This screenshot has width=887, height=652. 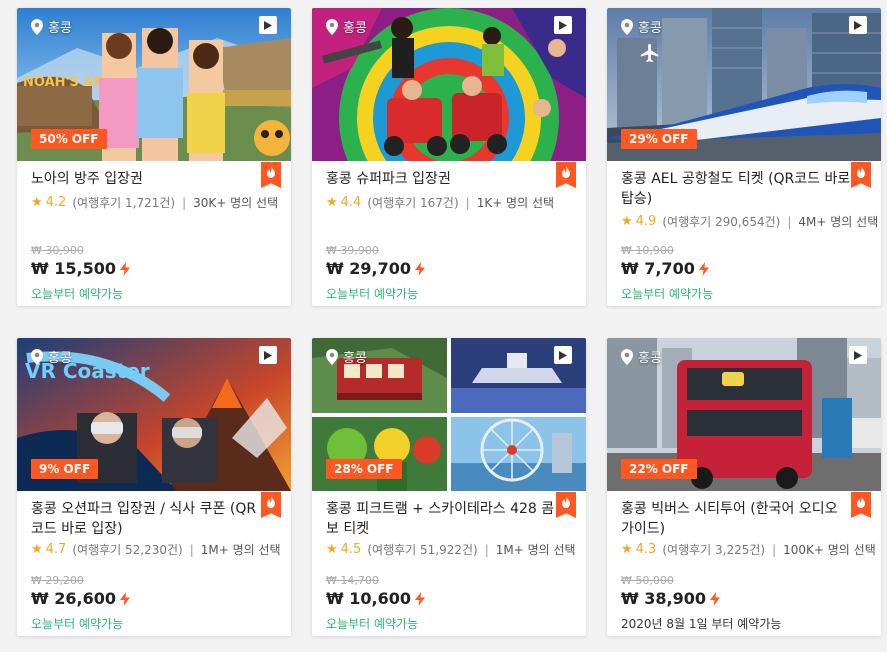 I want to click on selection-count: 4M+ 명의 선택, so click(x=838, y=222).